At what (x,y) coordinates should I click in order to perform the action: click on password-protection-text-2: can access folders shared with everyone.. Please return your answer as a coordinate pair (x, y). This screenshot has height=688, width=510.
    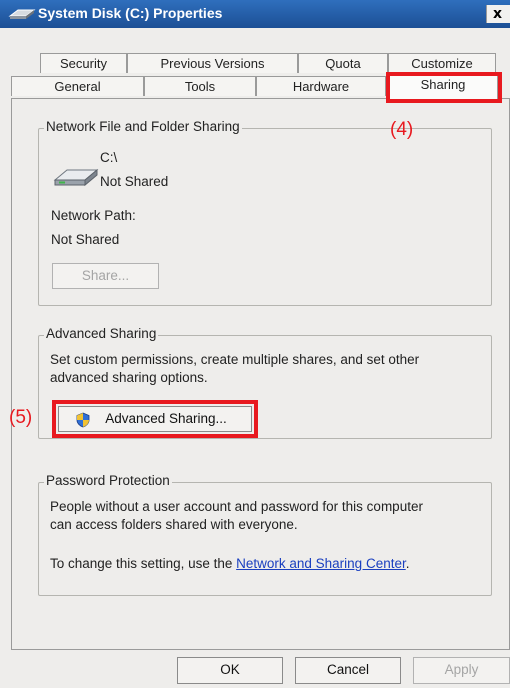
    Looking at the image, I should click on (174, 524).